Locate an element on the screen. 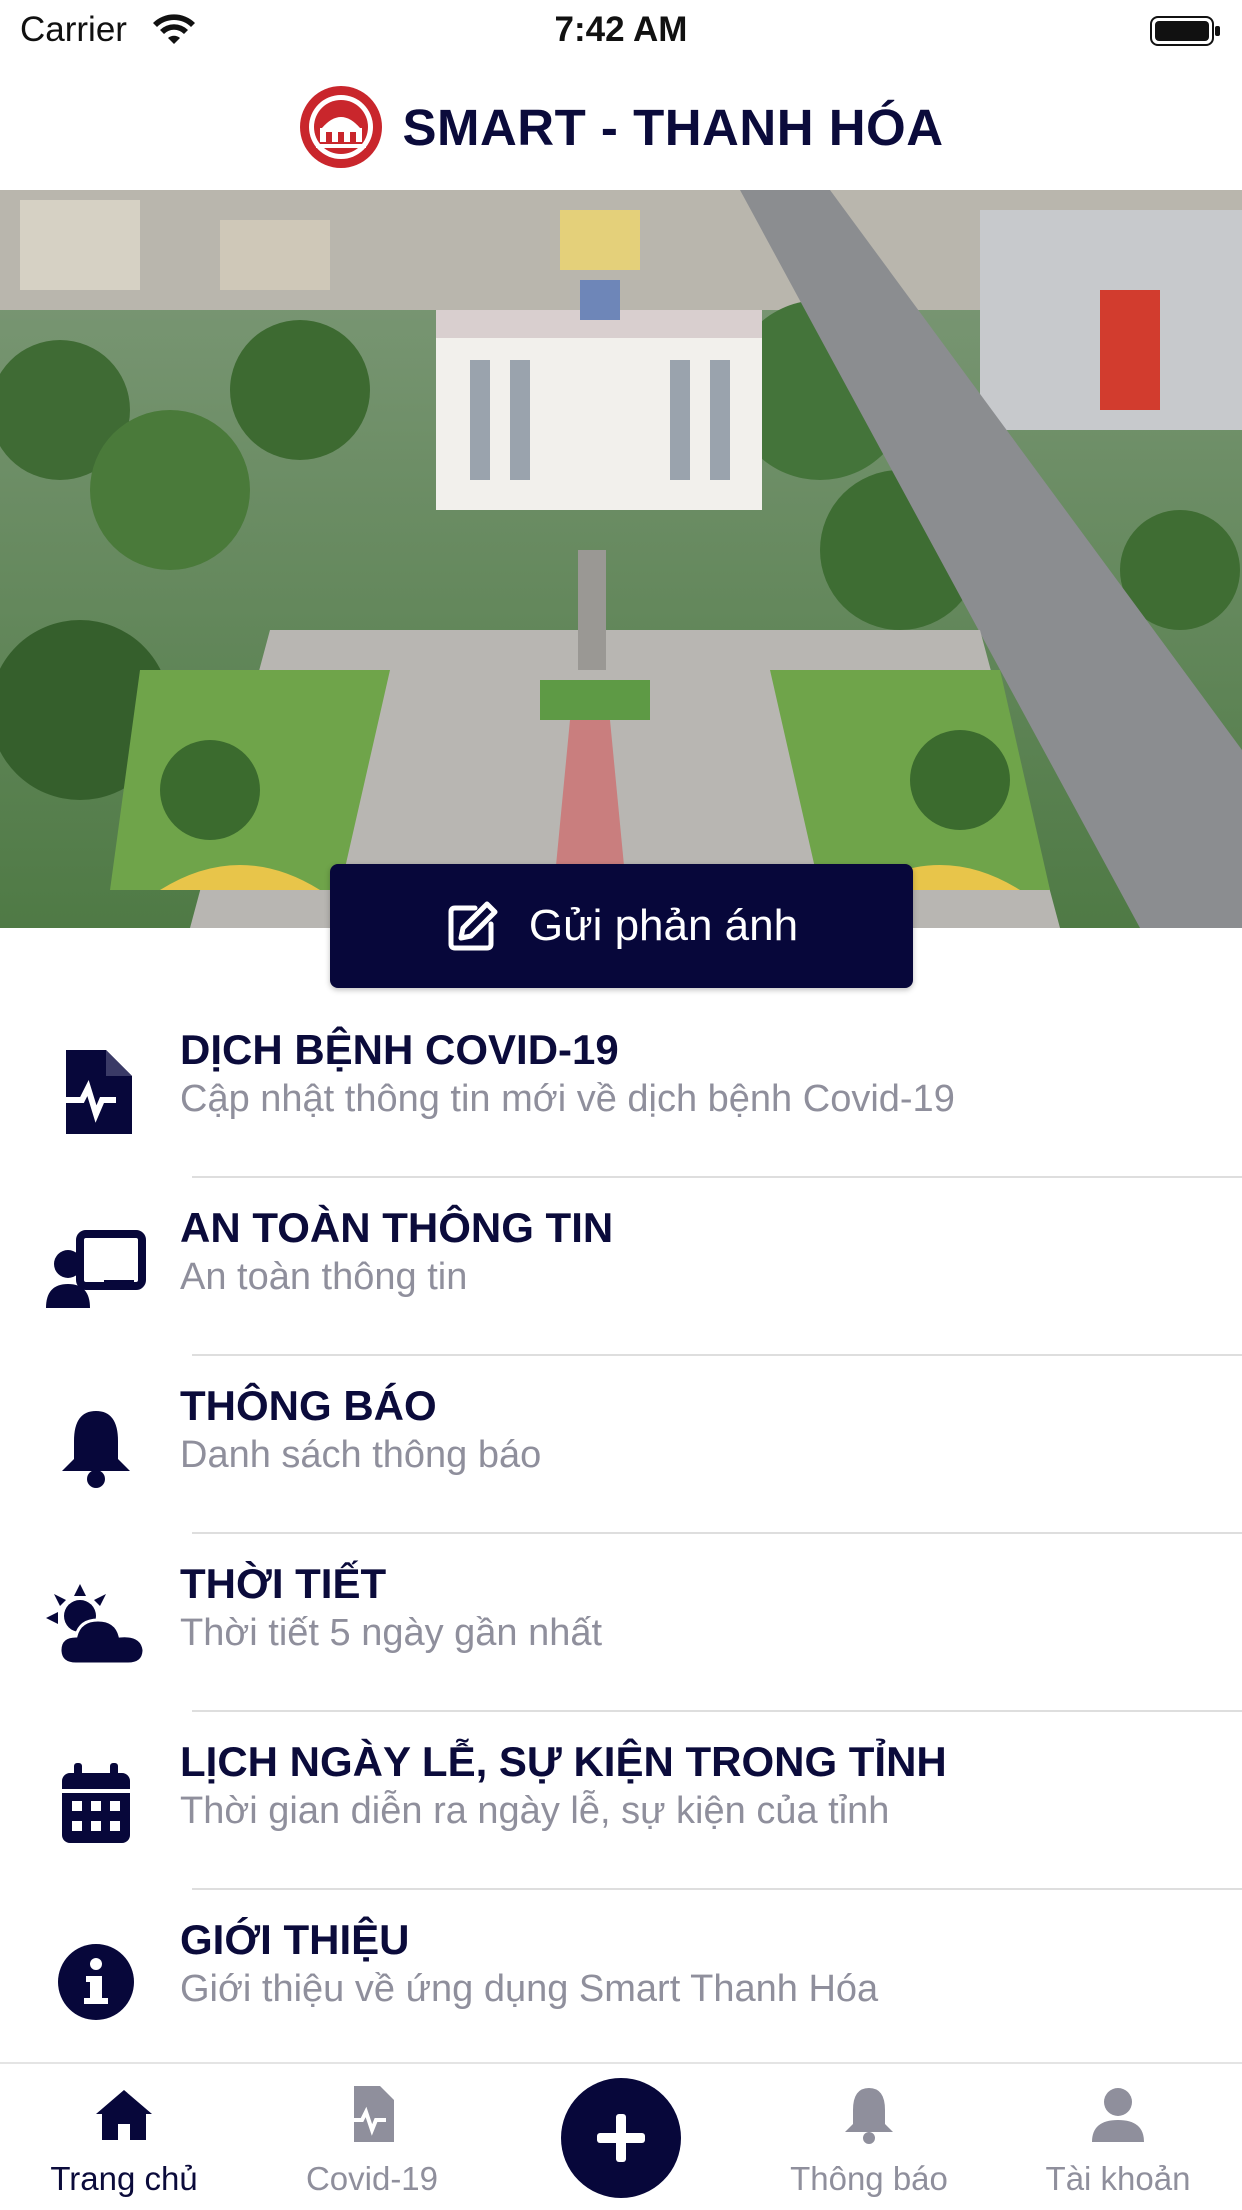  menu-item-info-security: AN TOÀN THÔNG TIN An toàn thông tin is located at coordinates (621, 1277).